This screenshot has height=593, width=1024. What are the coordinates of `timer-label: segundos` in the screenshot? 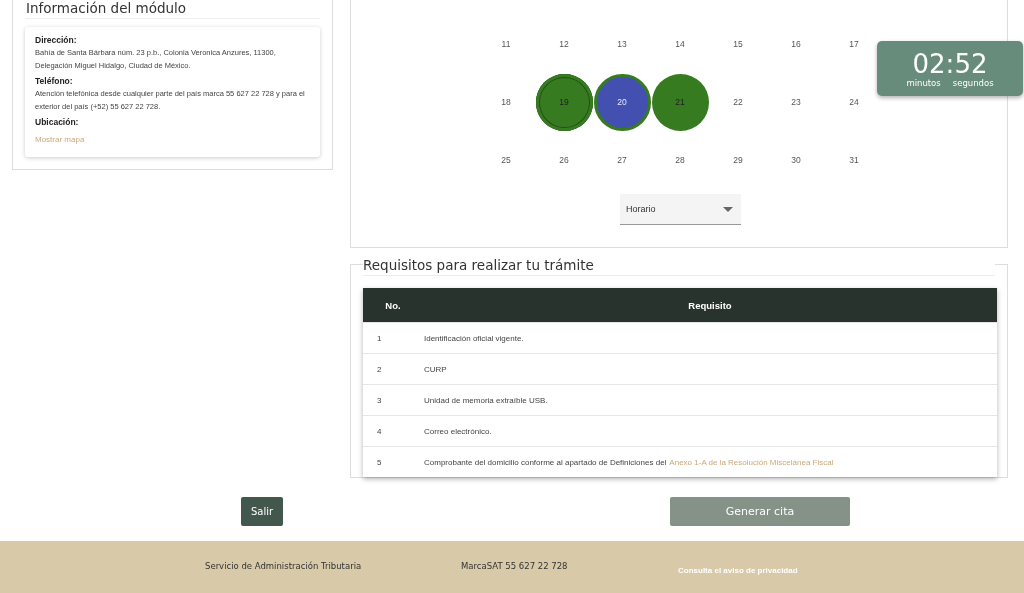 It's located at (973, 82).